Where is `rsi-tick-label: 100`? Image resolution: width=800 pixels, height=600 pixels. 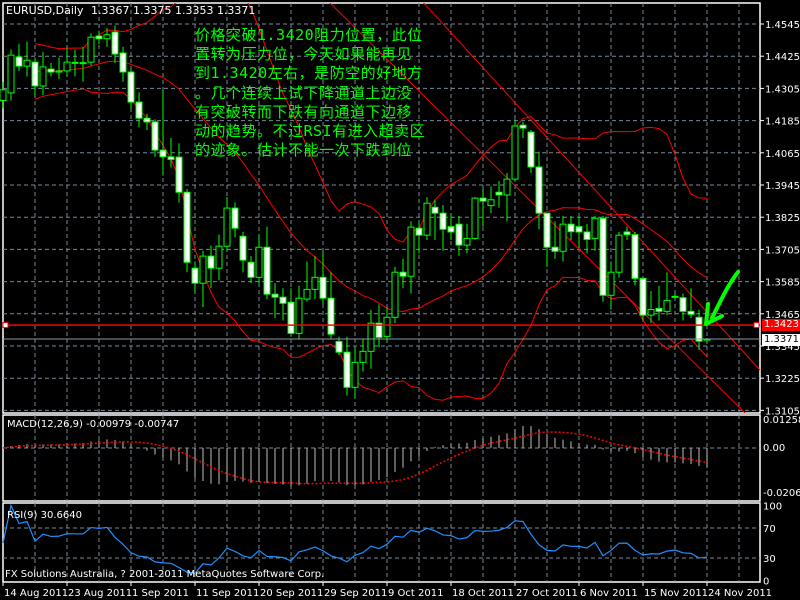 rsi-tick-label: 100 is located at coordinates (772, 507).